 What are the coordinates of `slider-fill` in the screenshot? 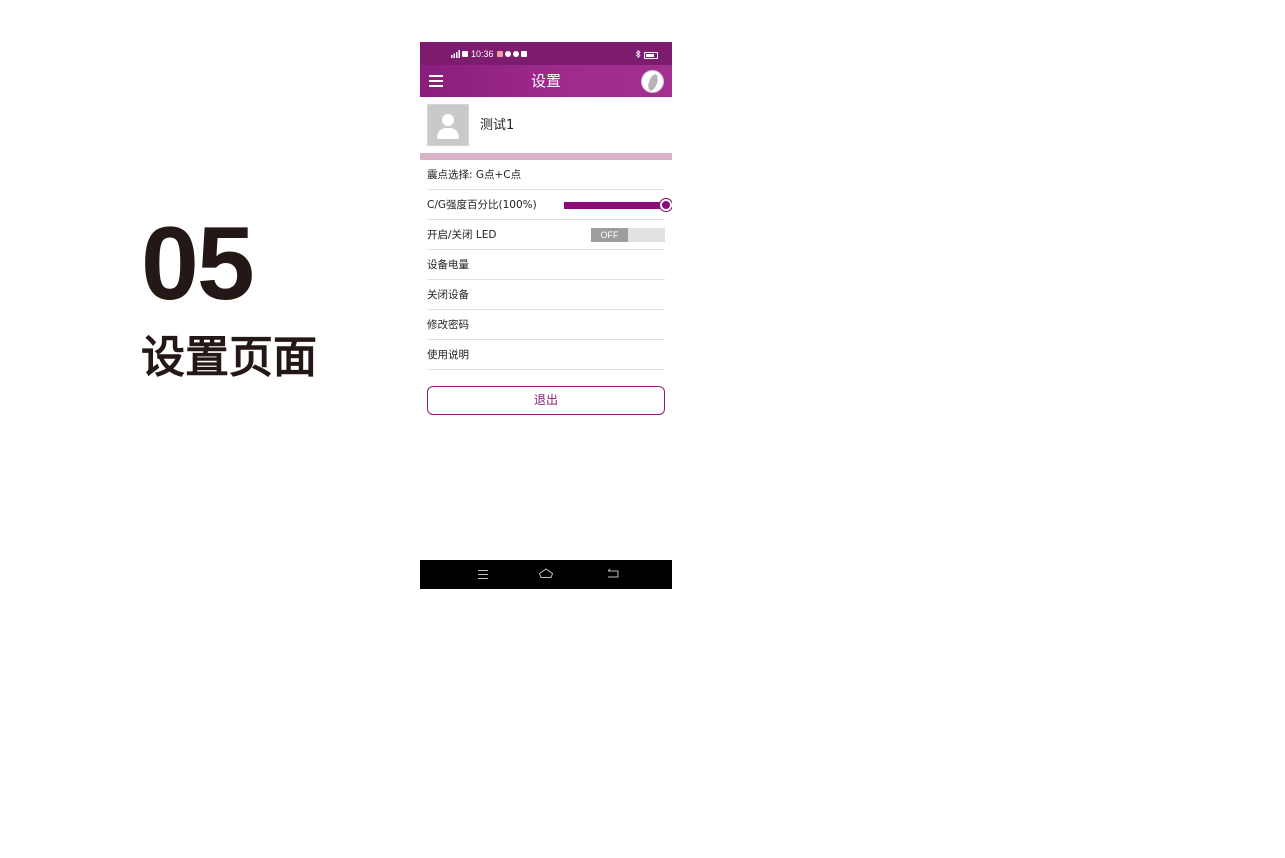 It's located at (613, 205).